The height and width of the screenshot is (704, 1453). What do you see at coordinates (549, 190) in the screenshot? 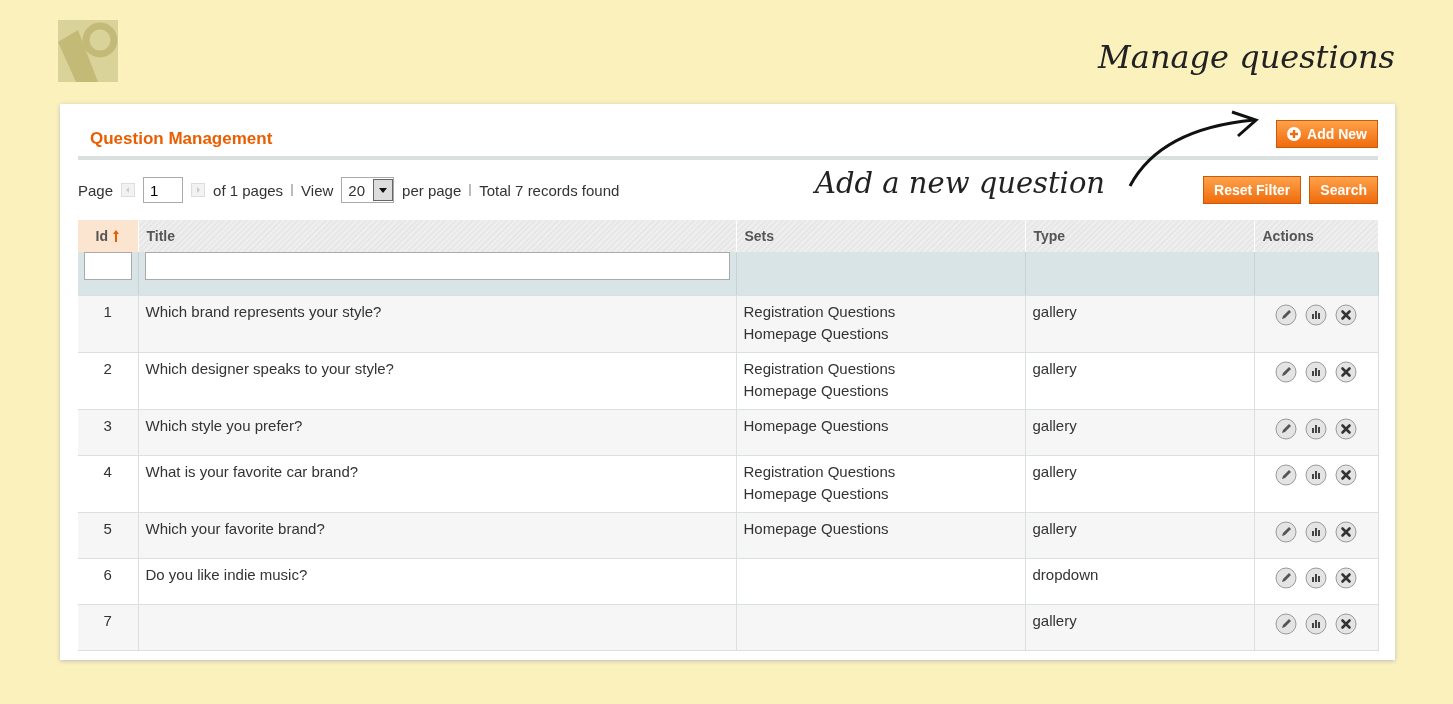
I see `records-count: Total 7 records found` at bounding box center [549, 190].